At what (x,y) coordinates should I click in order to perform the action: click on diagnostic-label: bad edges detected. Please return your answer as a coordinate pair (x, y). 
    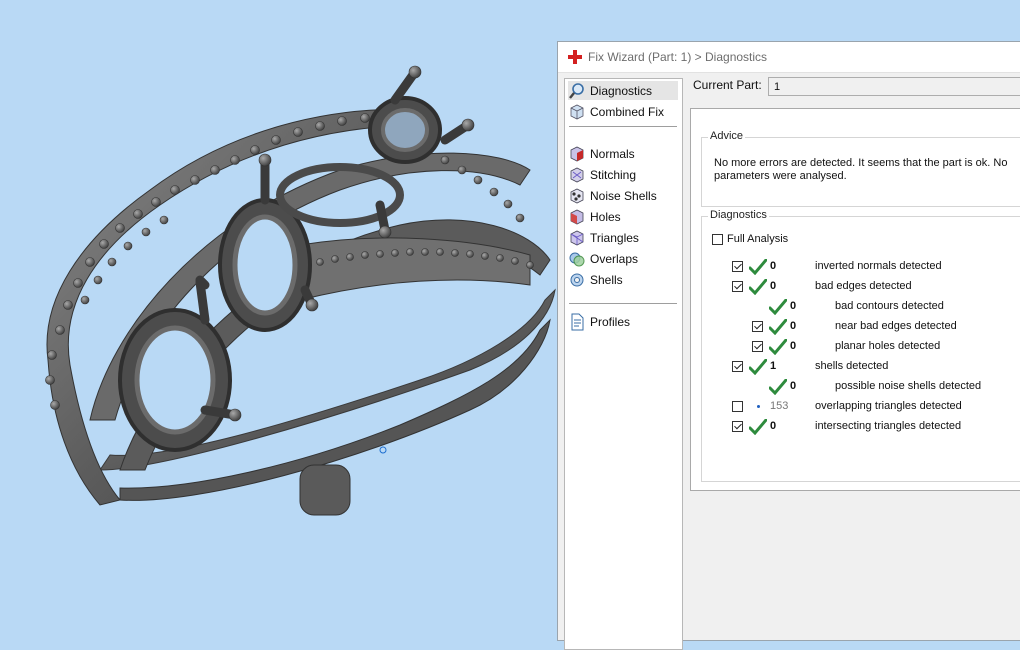
    Looking at the image, I should click on (863, 286).